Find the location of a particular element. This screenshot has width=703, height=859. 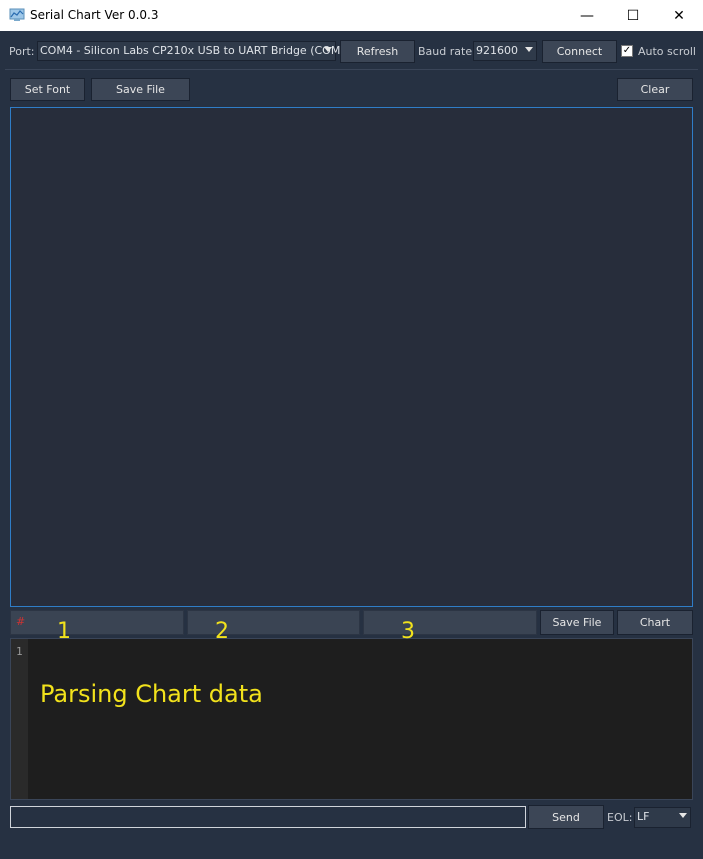

check-icon: ✓ is located at coordinates (627, 50).